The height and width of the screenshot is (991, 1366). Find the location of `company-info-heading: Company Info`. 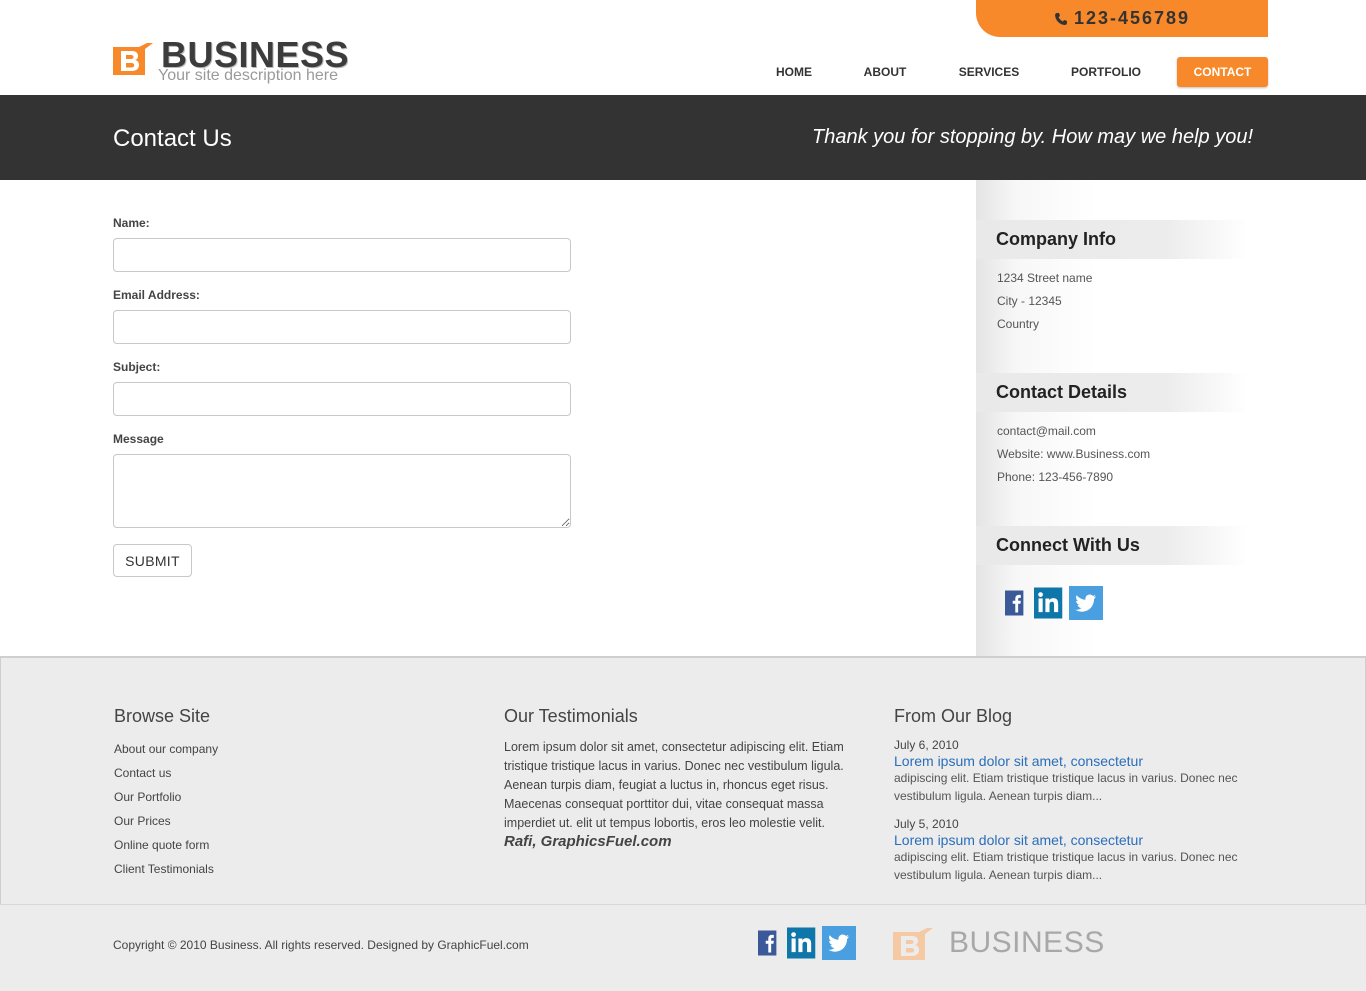

company-info-heading: Company Info is located at coordinates (1112, 239).